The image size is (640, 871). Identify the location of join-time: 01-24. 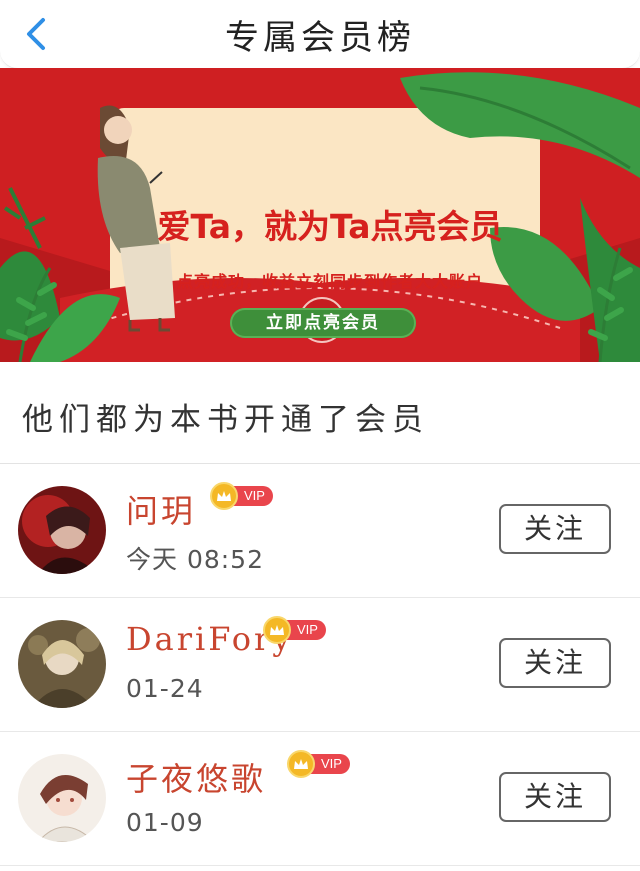
(165, 688).